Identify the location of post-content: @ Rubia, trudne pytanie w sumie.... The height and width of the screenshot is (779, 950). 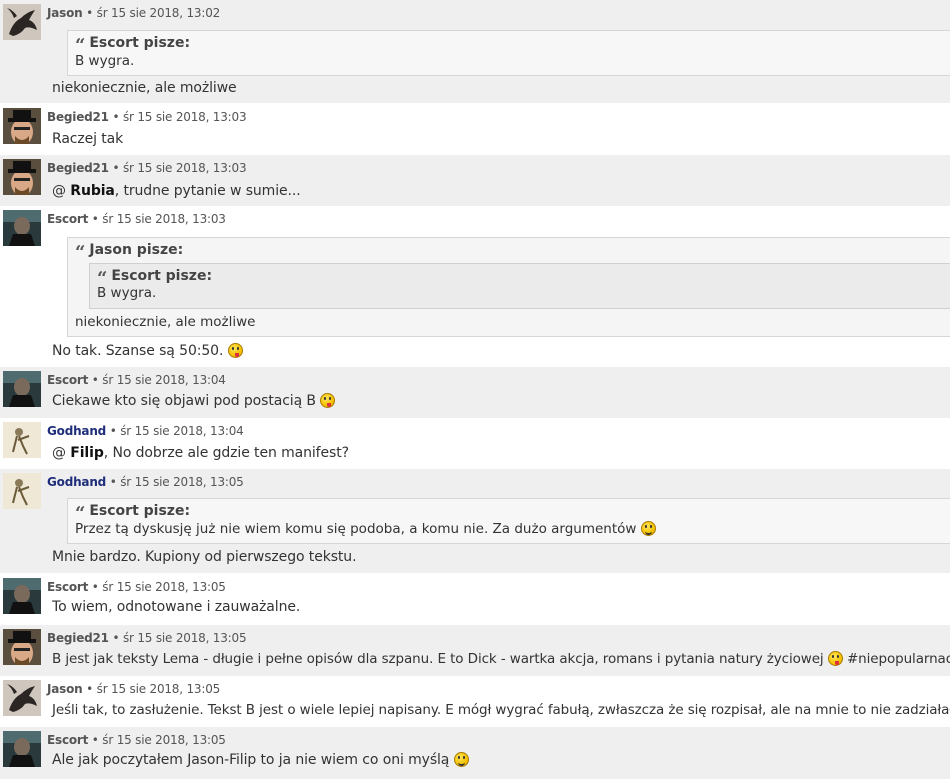
(176, 191).